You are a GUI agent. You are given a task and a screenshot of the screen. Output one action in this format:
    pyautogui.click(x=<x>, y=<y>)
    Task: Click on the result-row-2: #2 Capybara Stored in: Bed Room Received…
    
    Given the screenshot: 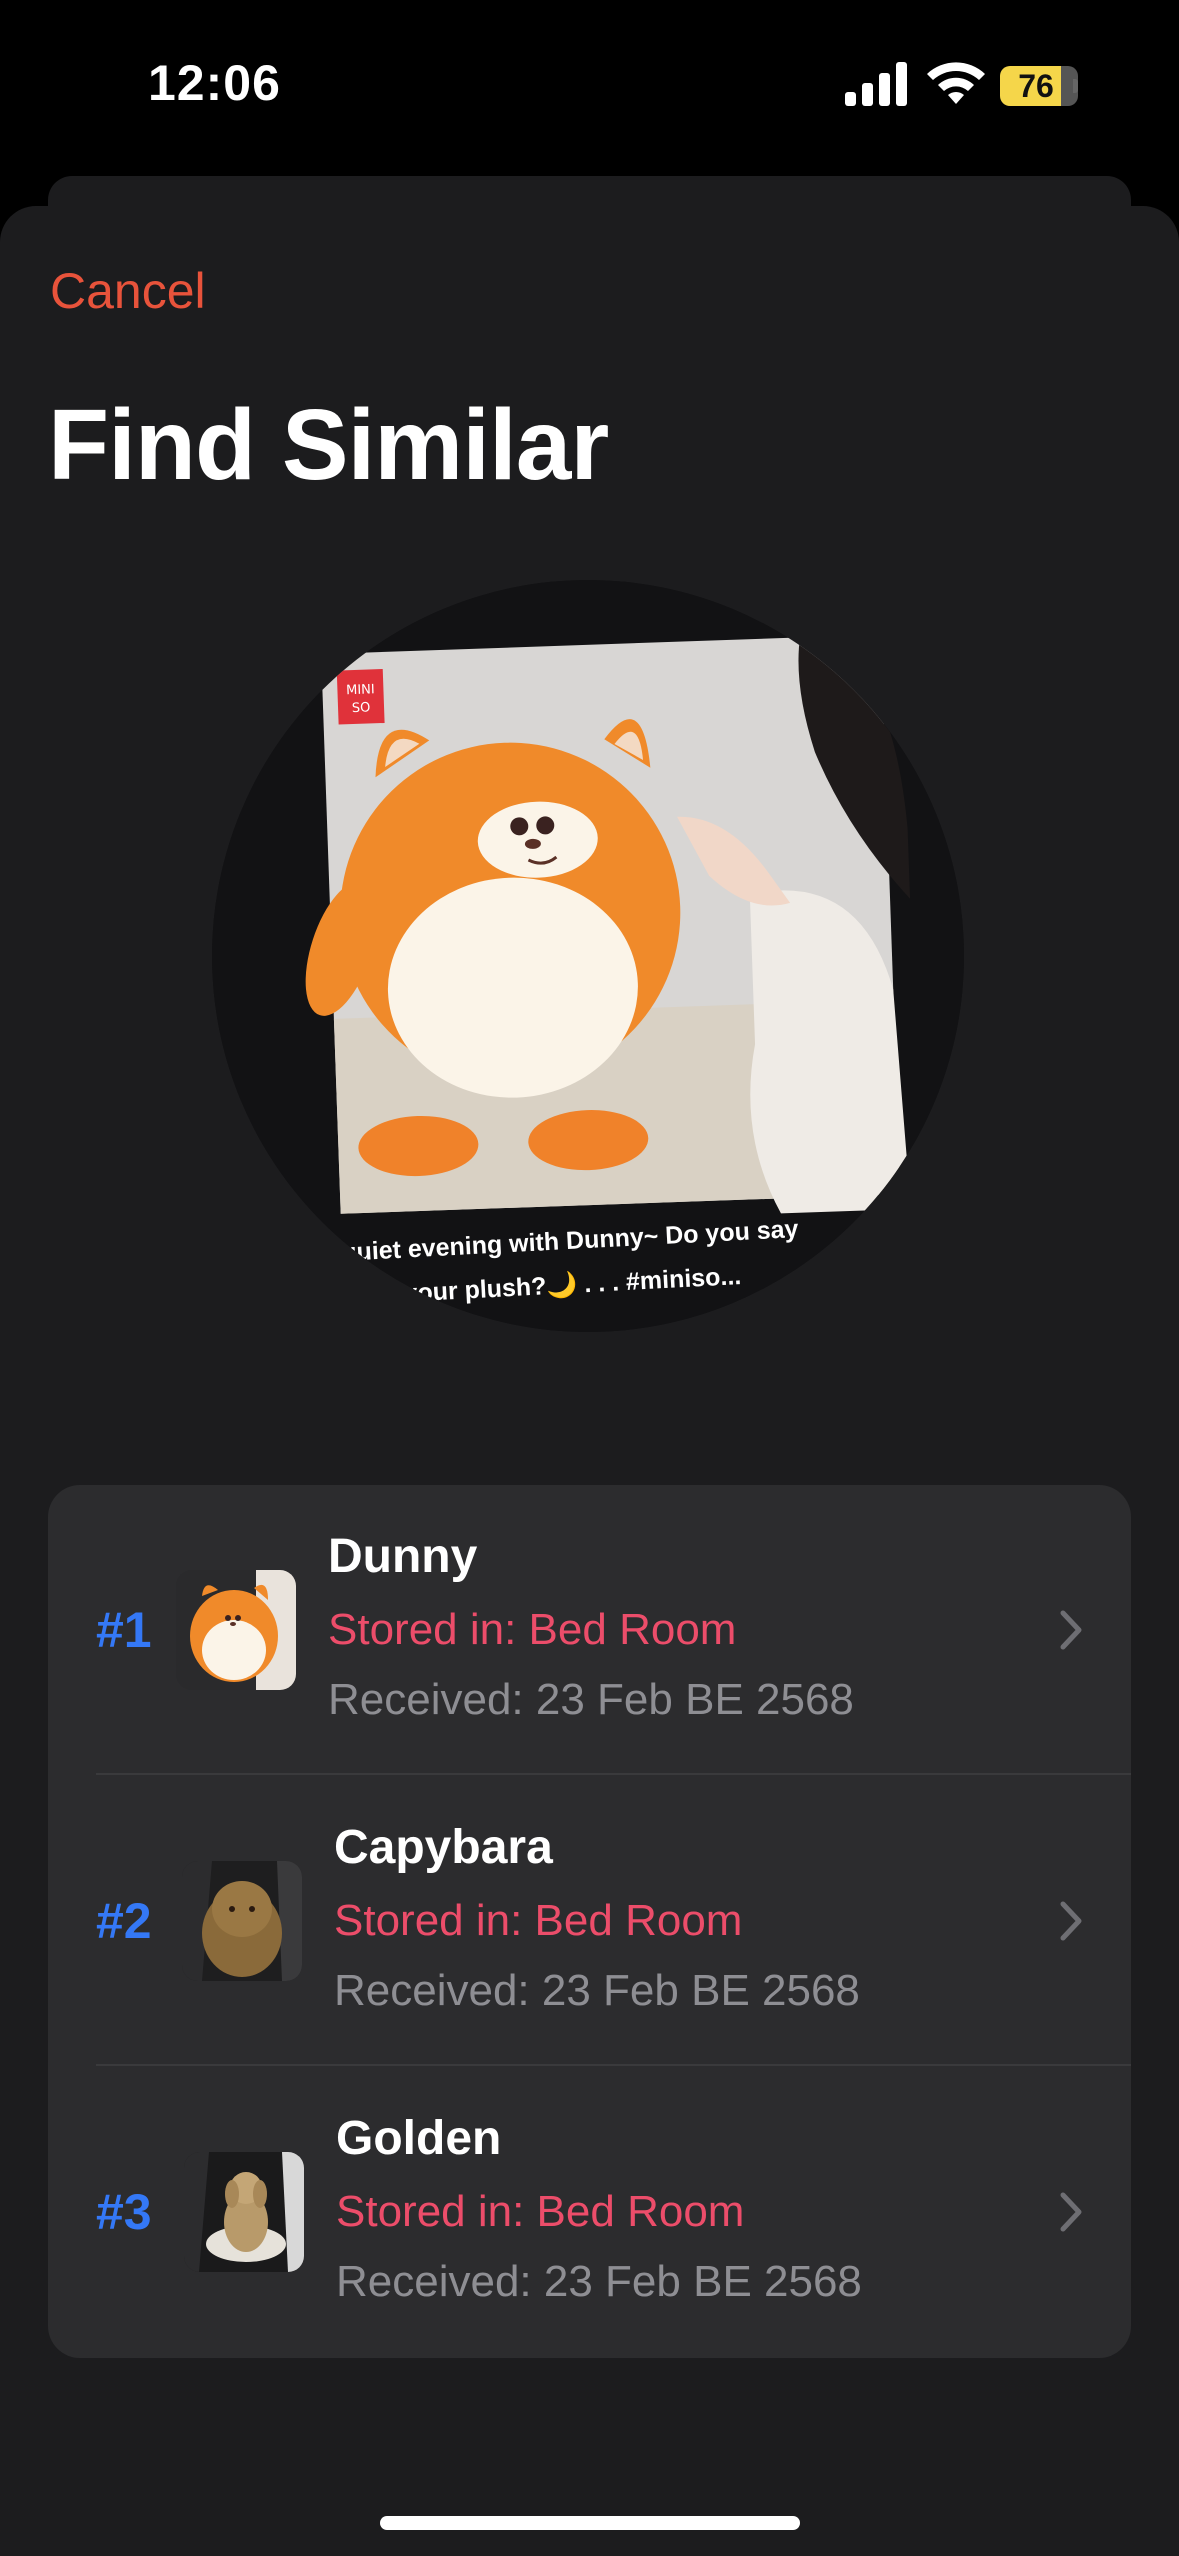 What is the action you would take?
    pyautogui.click(x=589, y=1921)
    